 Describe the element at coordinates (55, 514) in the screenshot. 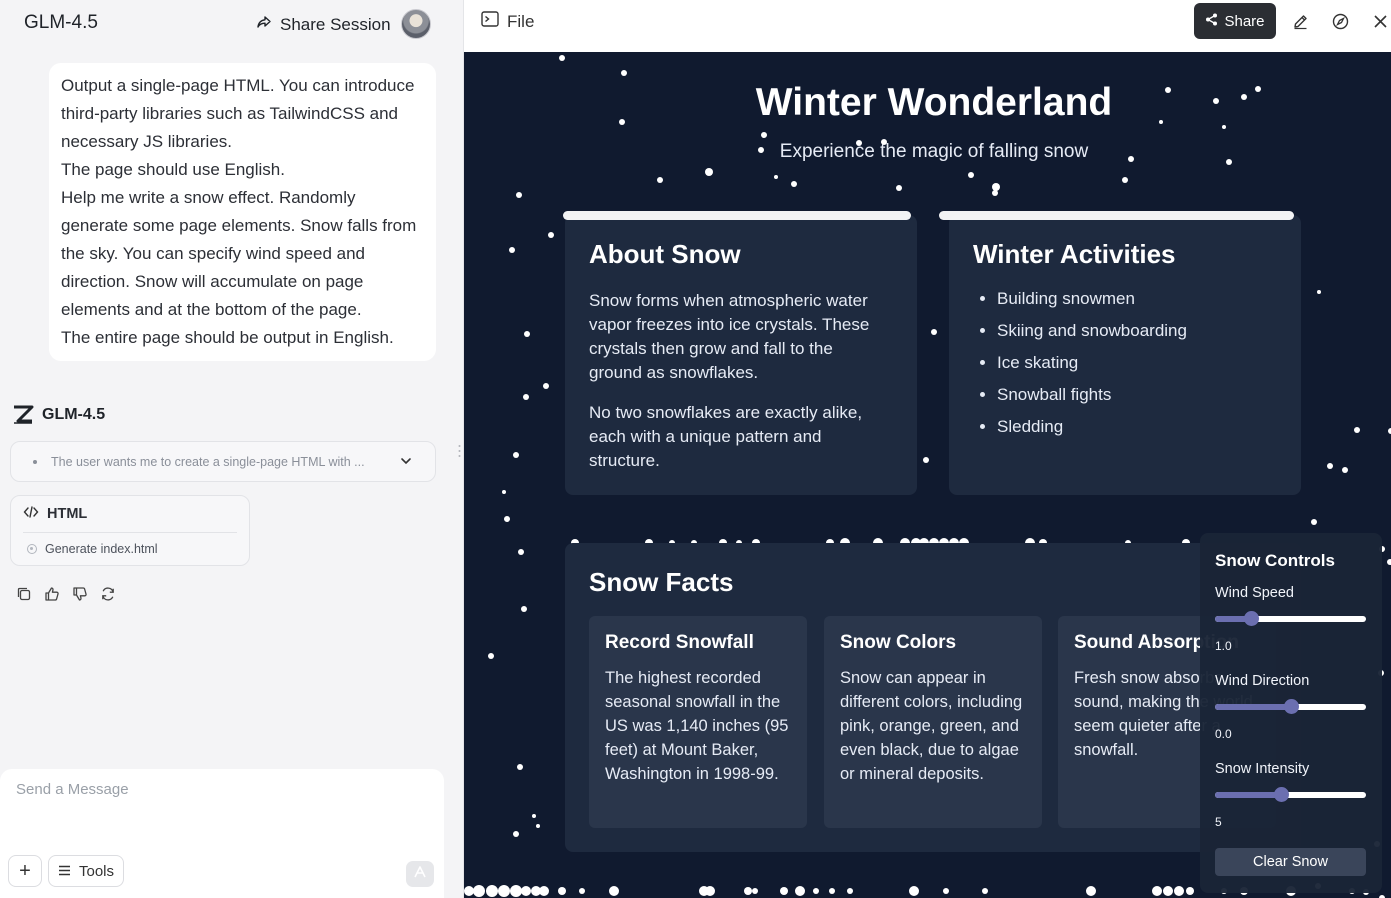

I see `artifact-header: HTML` at that location.